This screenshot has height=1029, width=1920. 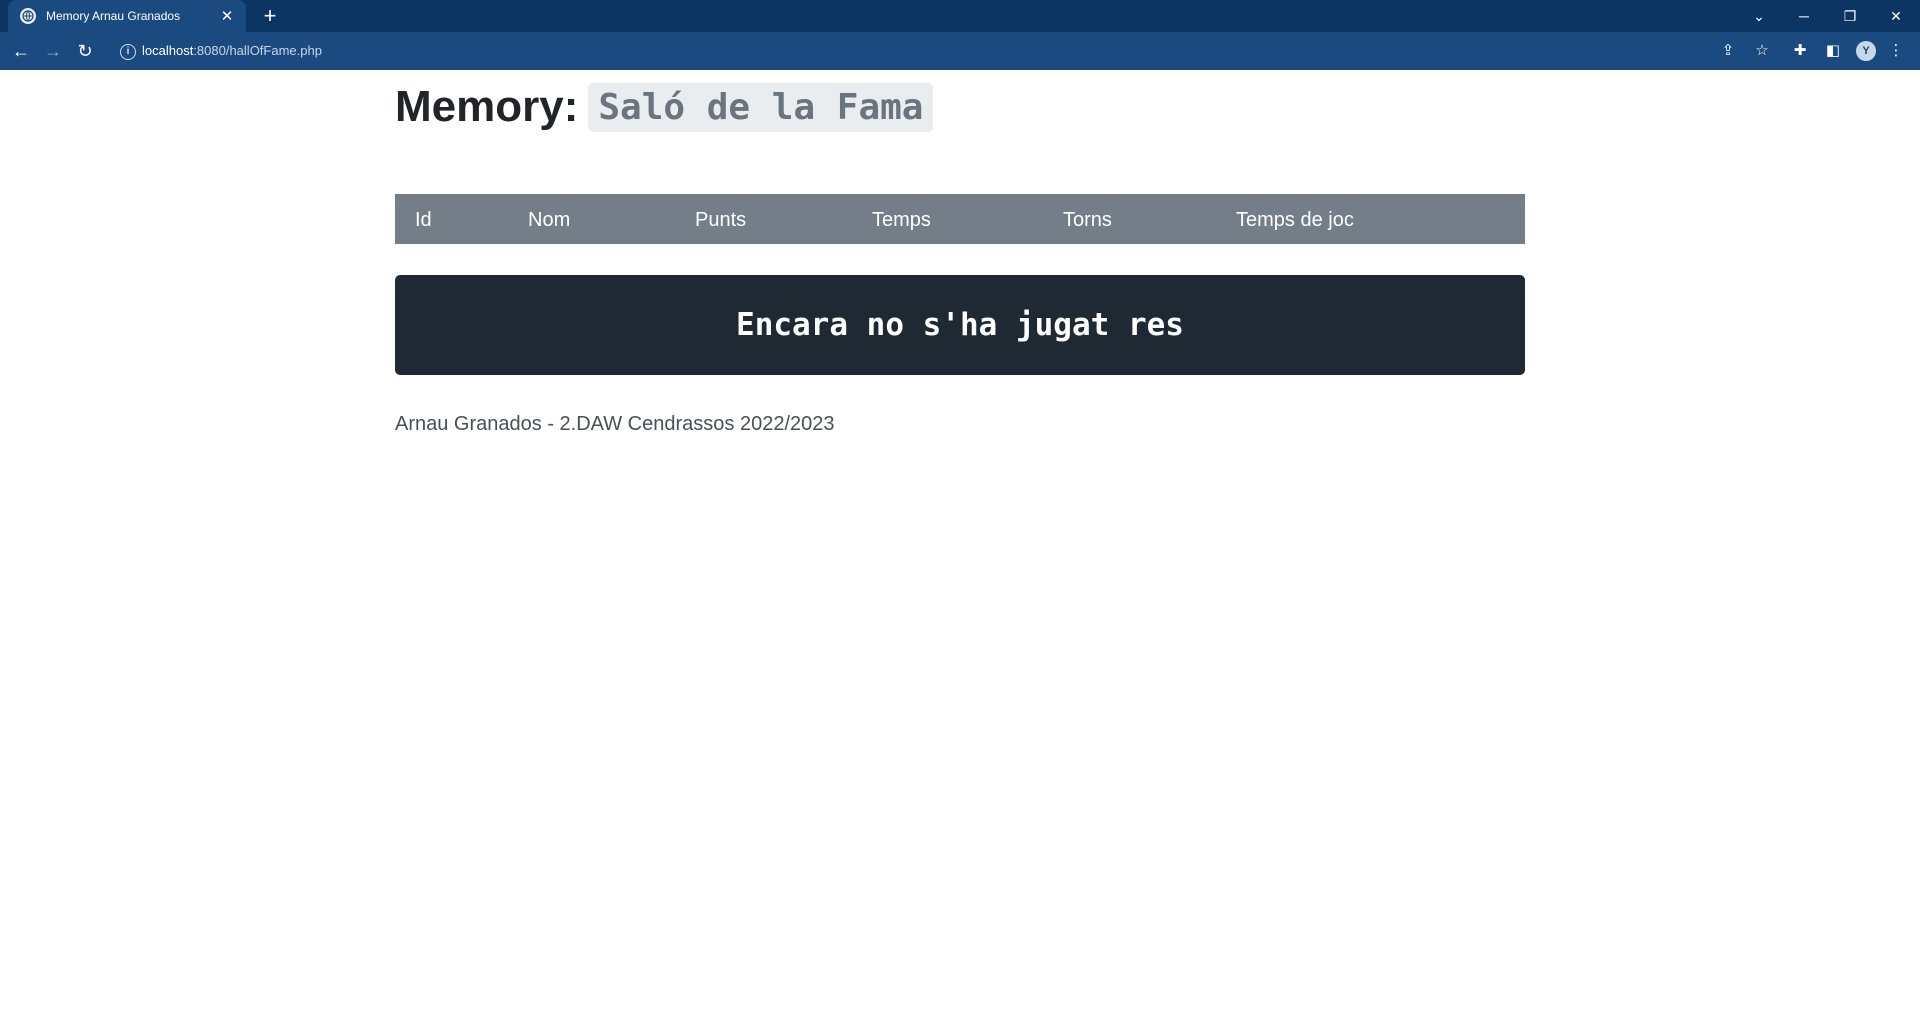 What do you see at coordinates (1896, 16) in the screenshot?
I see `close-window-icon: ✕` at bounding box center [1896, 16].